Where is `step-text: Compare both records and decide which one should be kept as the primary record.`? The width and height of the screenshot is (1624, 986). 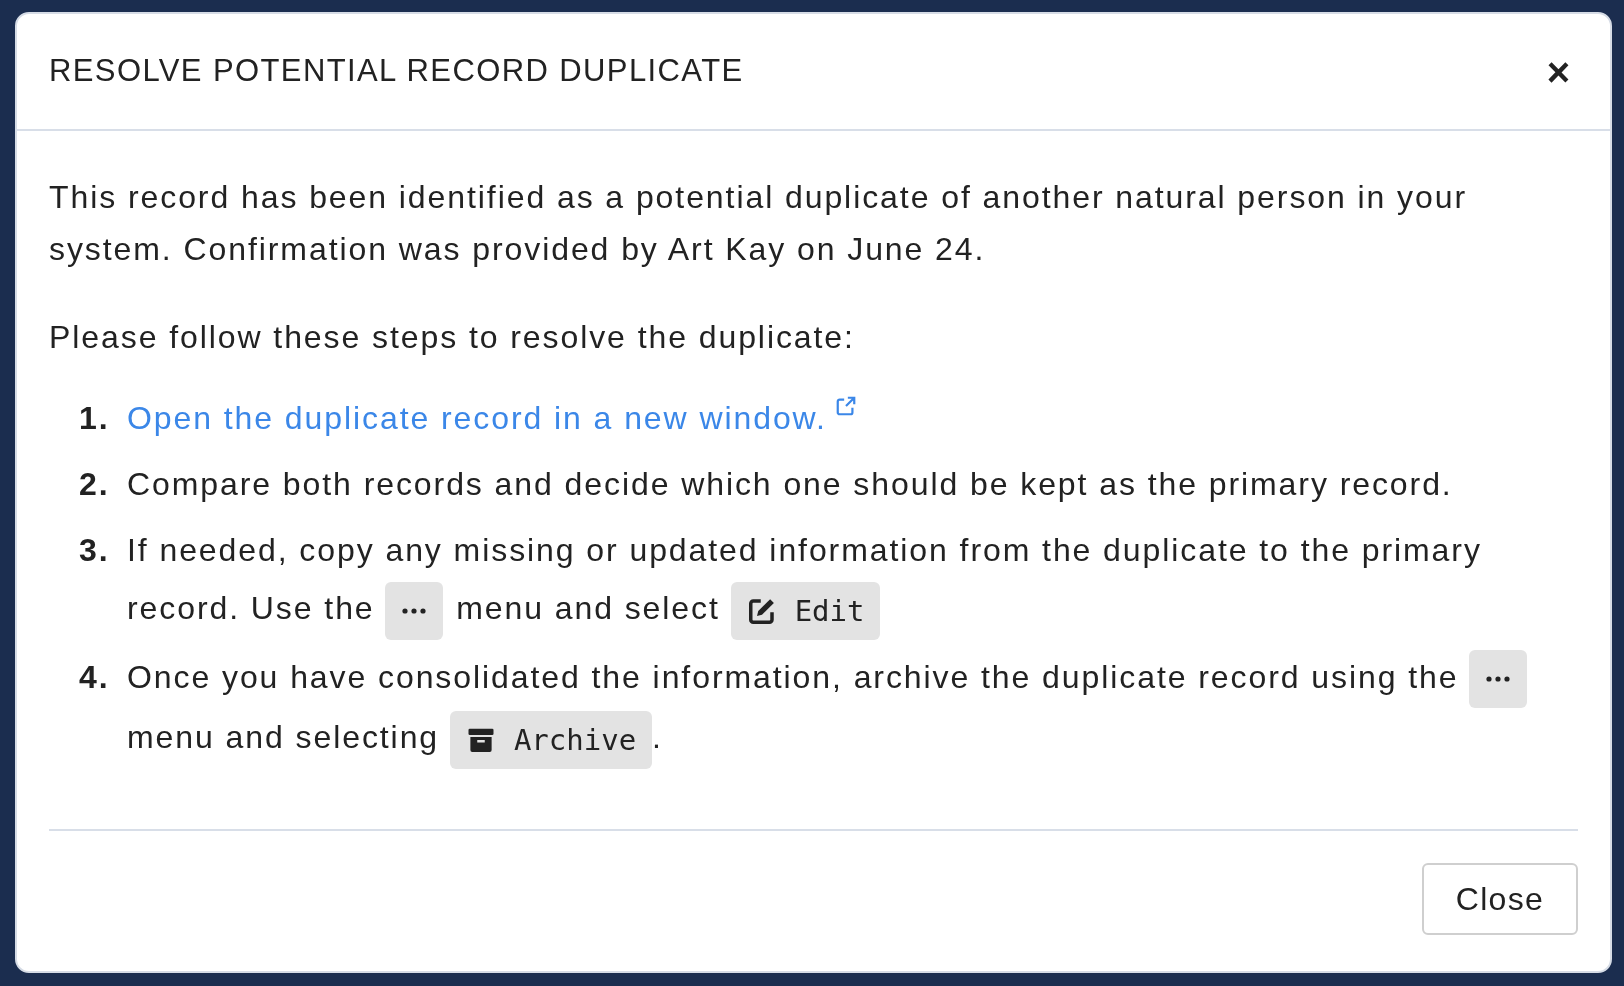
step-text: Compare both records and decide which one should be kept as the primary record. is located at coordinates (790, 484).